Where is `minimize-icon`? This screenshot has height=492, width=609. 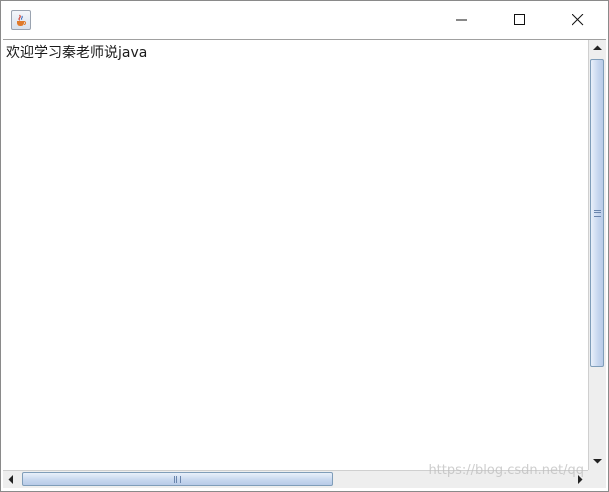
minimize-icon is located at coordinates (461, 20).